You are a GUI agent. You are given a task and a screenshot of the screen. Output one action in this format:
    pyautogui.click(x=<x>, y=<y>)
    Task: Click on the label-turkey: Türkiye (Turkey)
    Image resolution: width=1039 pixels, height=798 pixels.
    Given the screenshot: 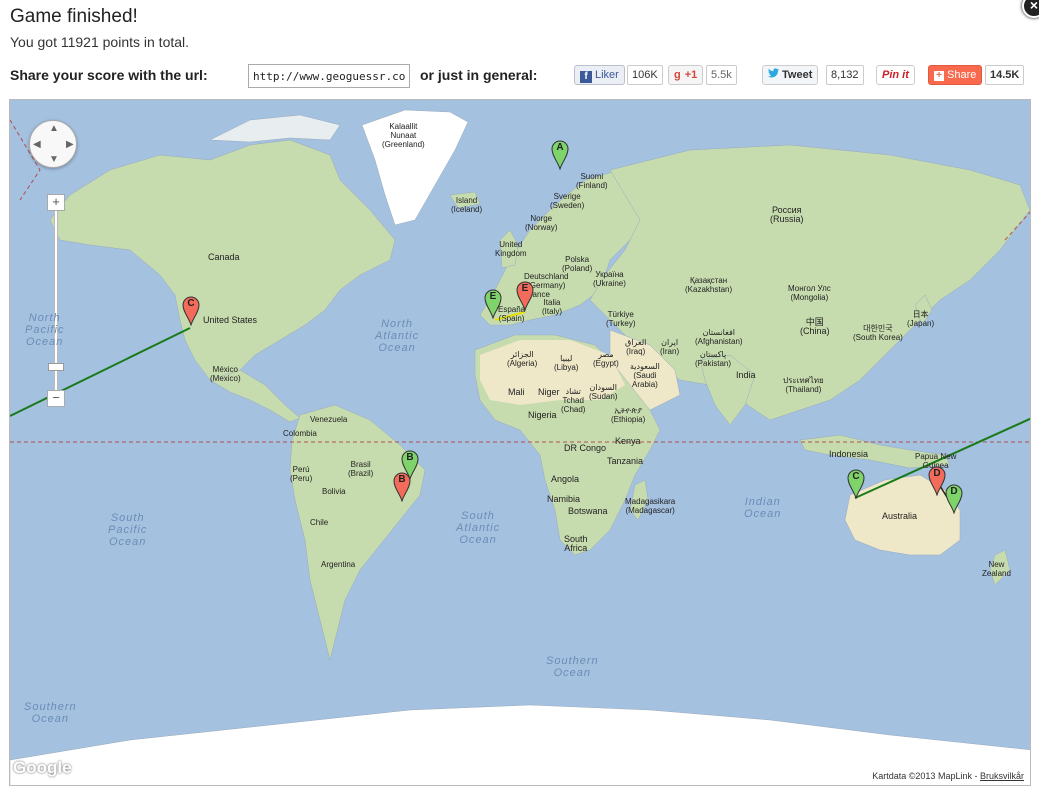 What is the action you would take?
    pyautogui.click(x=621, y=319)
    